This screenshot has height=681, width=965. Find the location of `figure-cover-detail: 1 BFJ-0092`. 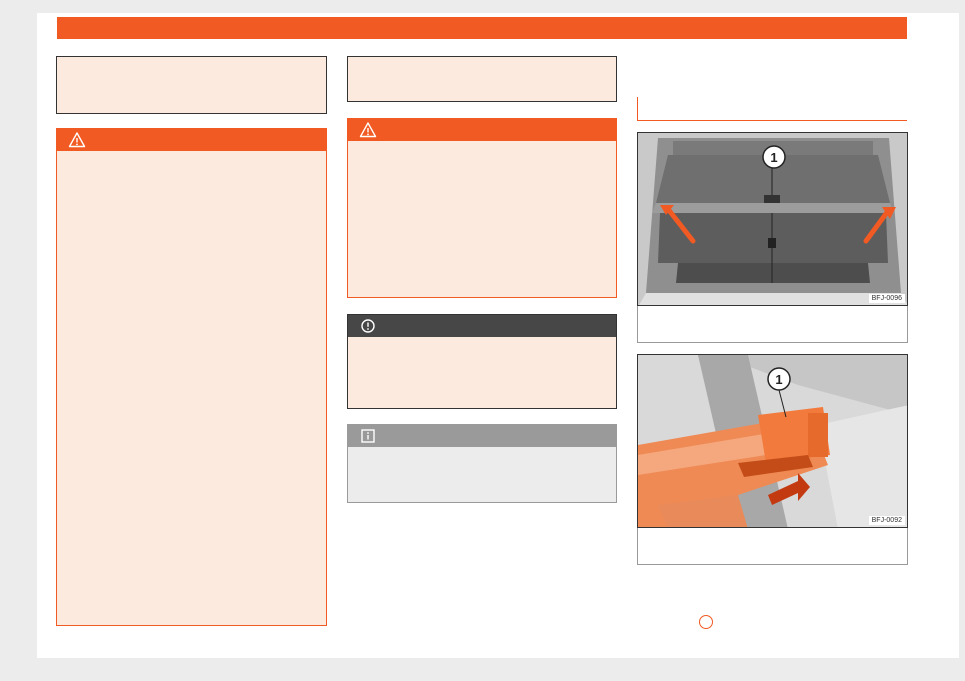

figure-cover-detail: 1 BFJ-0092 is located at coordinates (772, 441).